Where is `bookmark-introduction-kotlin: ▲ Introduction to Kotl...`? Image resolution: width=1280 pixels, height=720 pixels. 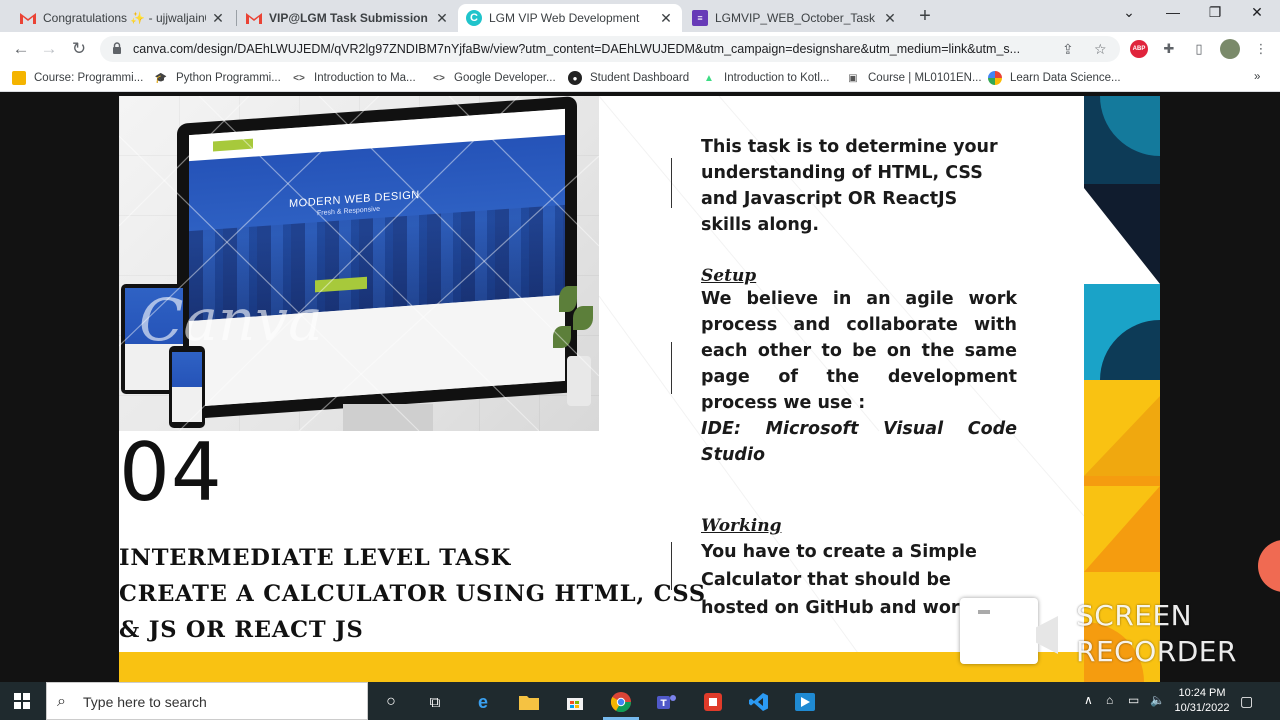 bookmark-introduction-kotlin: ▲ Introduction to Kotl... is located at coordinates (765, 78).